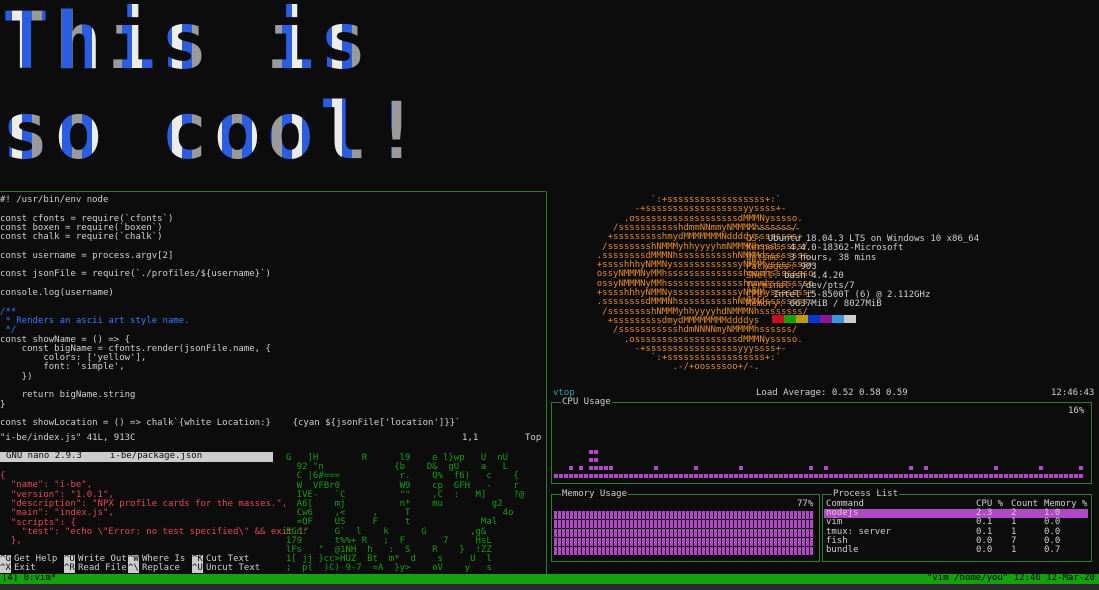 This screenshot has width=1099, height=590. Describe the element at coordinates (866, 494) in the screenshot. I see `process-list-title: Process List` at that location.